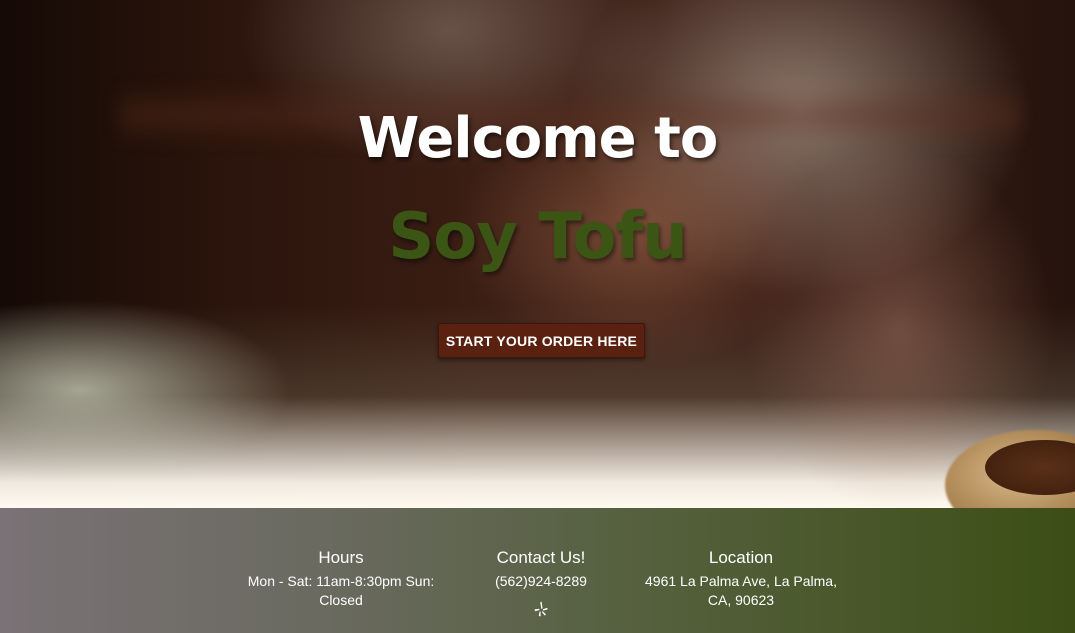  I want to click on address-text: 4961 La Palma Ave, La Palma, CA, 90623, so click(741, 590).